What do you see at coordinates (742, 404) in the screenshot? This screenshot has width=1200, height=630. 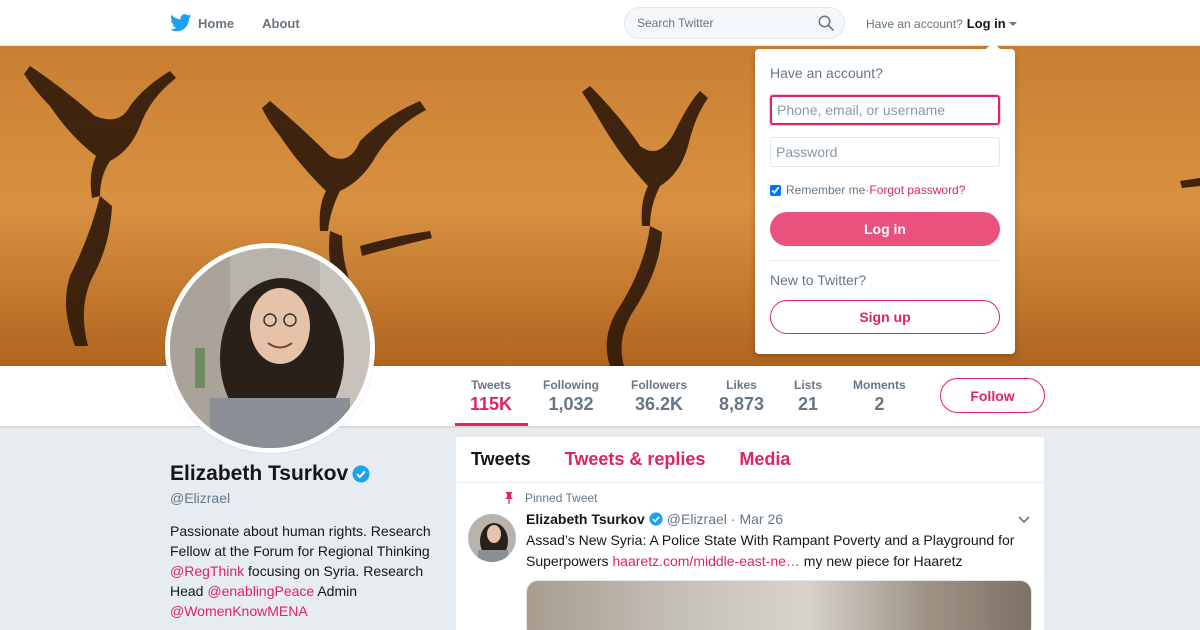 I see `stat-value: 8,873` at bounding box center [742, 404].